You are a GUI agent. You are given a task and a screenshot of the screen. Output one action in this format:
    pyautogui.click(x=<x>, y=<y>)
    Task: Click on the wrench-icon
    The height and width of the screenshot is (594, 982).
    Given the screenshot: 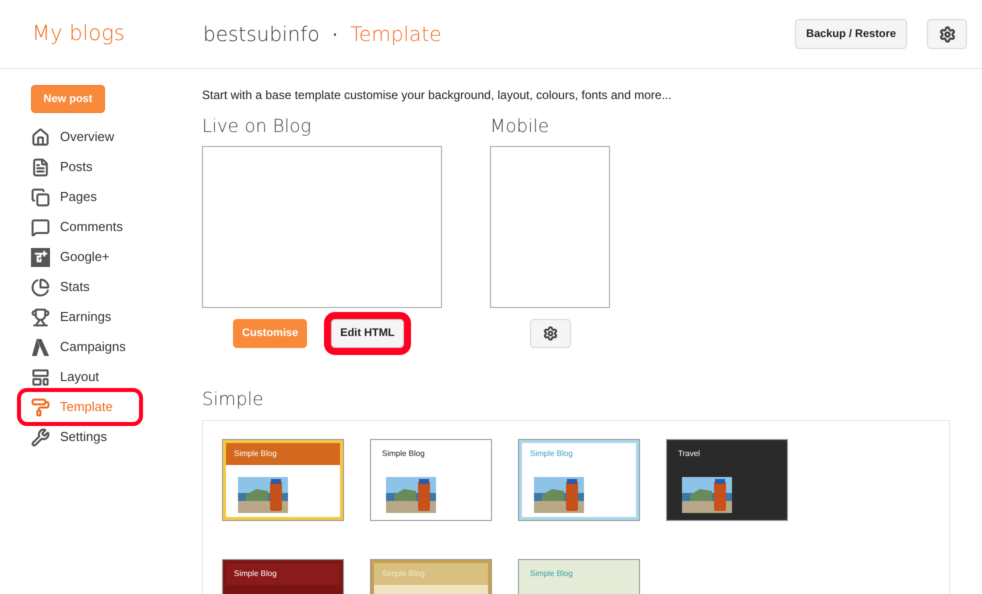 What is the action you would take?
    pyautogui.click(x=40, y=437)
    